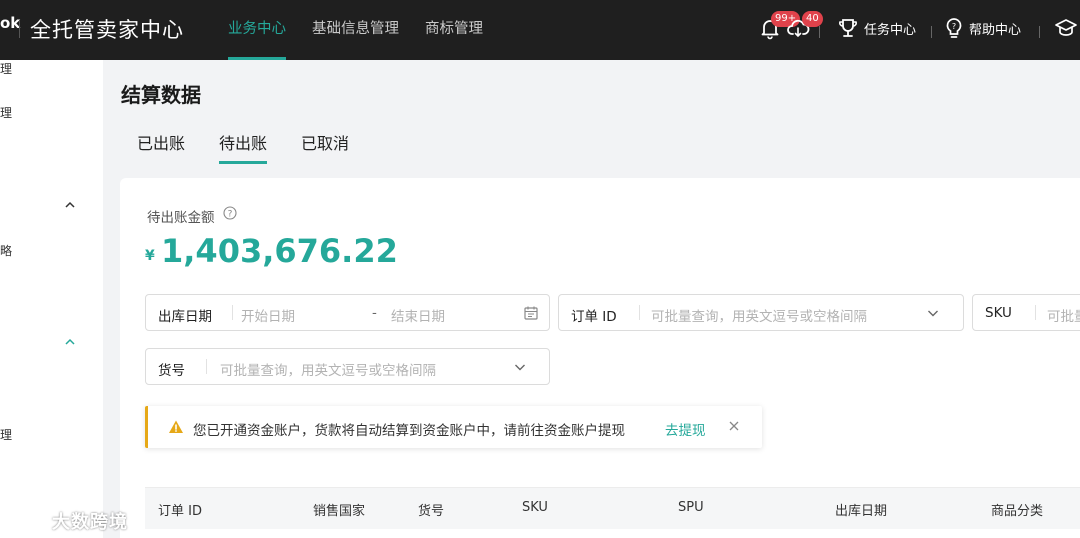  I want to click on column-header-country: 销售国家, so click(339, 511).